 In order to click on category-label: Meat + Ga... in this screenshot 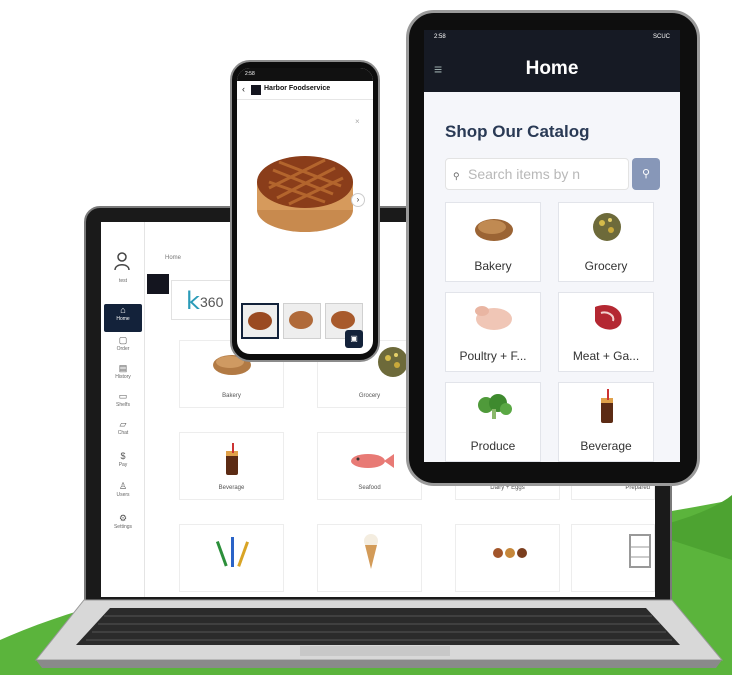, I will do `click(606, 356)`.